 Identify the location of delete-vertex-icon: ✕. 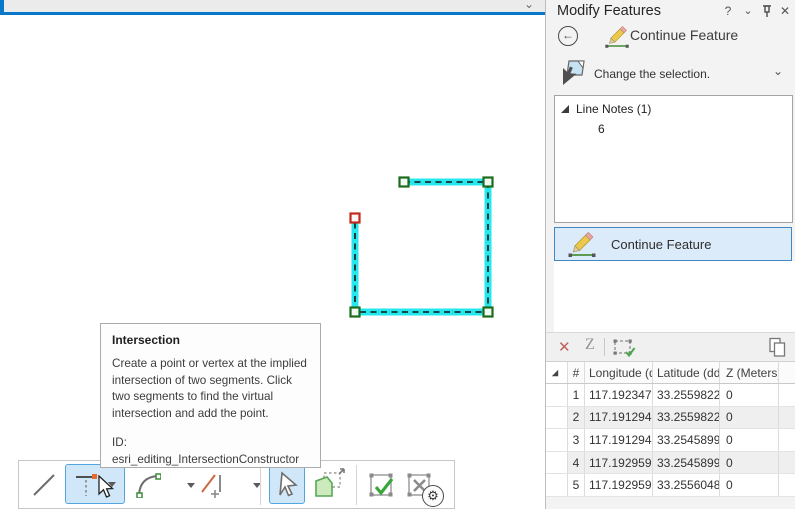
(564, 347).